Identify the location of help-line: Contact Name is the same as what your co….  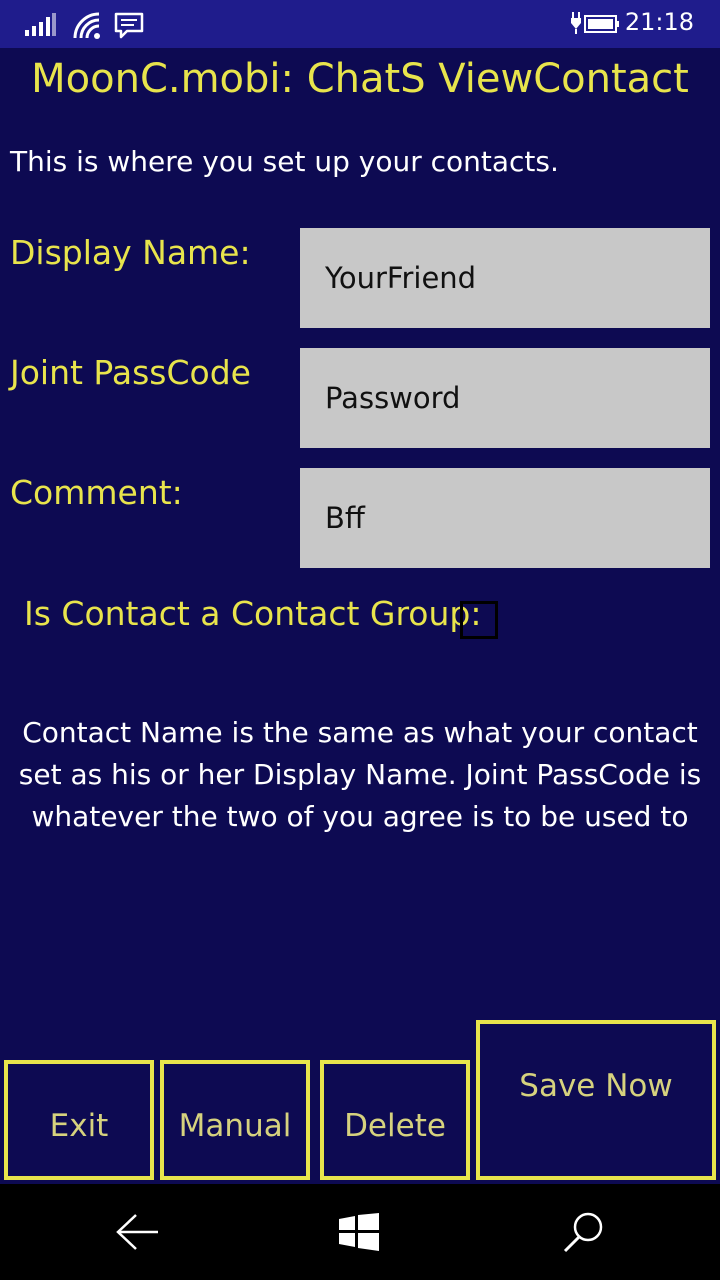
(360, 732).